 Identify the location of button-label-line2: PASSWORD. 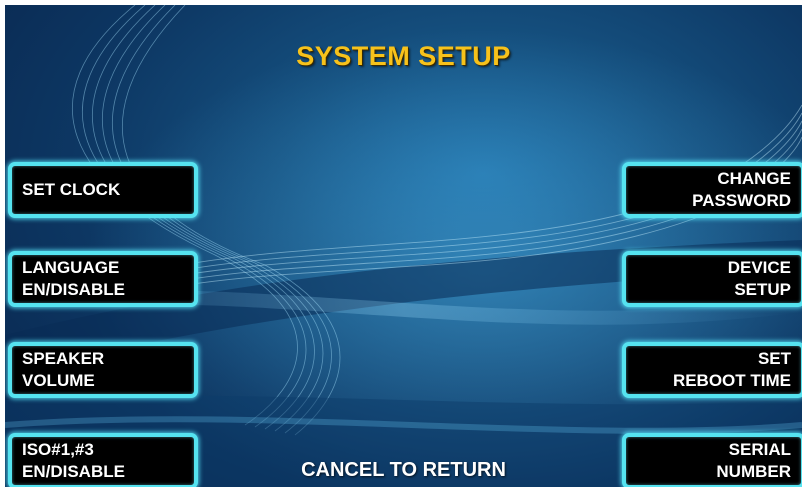
(741, 200).